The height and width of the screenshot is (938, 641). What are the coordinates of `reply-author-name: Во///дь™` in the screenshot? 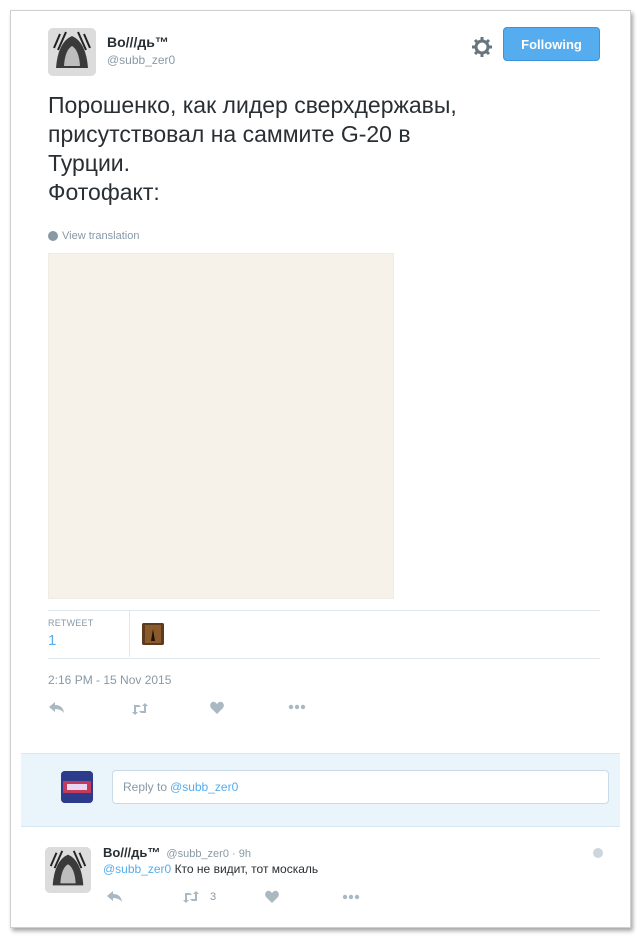 It's located at (131, 852).